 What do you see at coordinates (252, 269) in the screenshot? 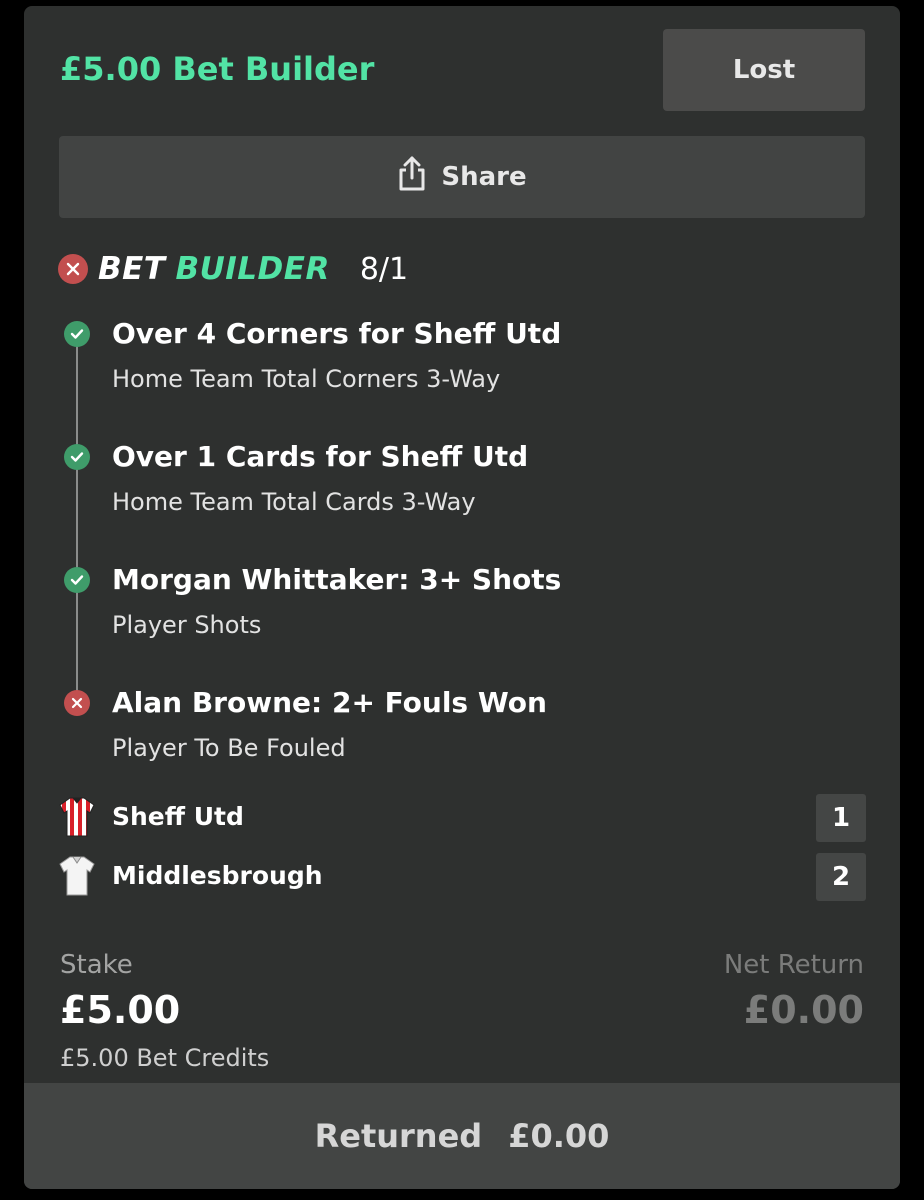
I see `bet-builder-logo-word2: BUILDER` at bounding box center [252, 269].